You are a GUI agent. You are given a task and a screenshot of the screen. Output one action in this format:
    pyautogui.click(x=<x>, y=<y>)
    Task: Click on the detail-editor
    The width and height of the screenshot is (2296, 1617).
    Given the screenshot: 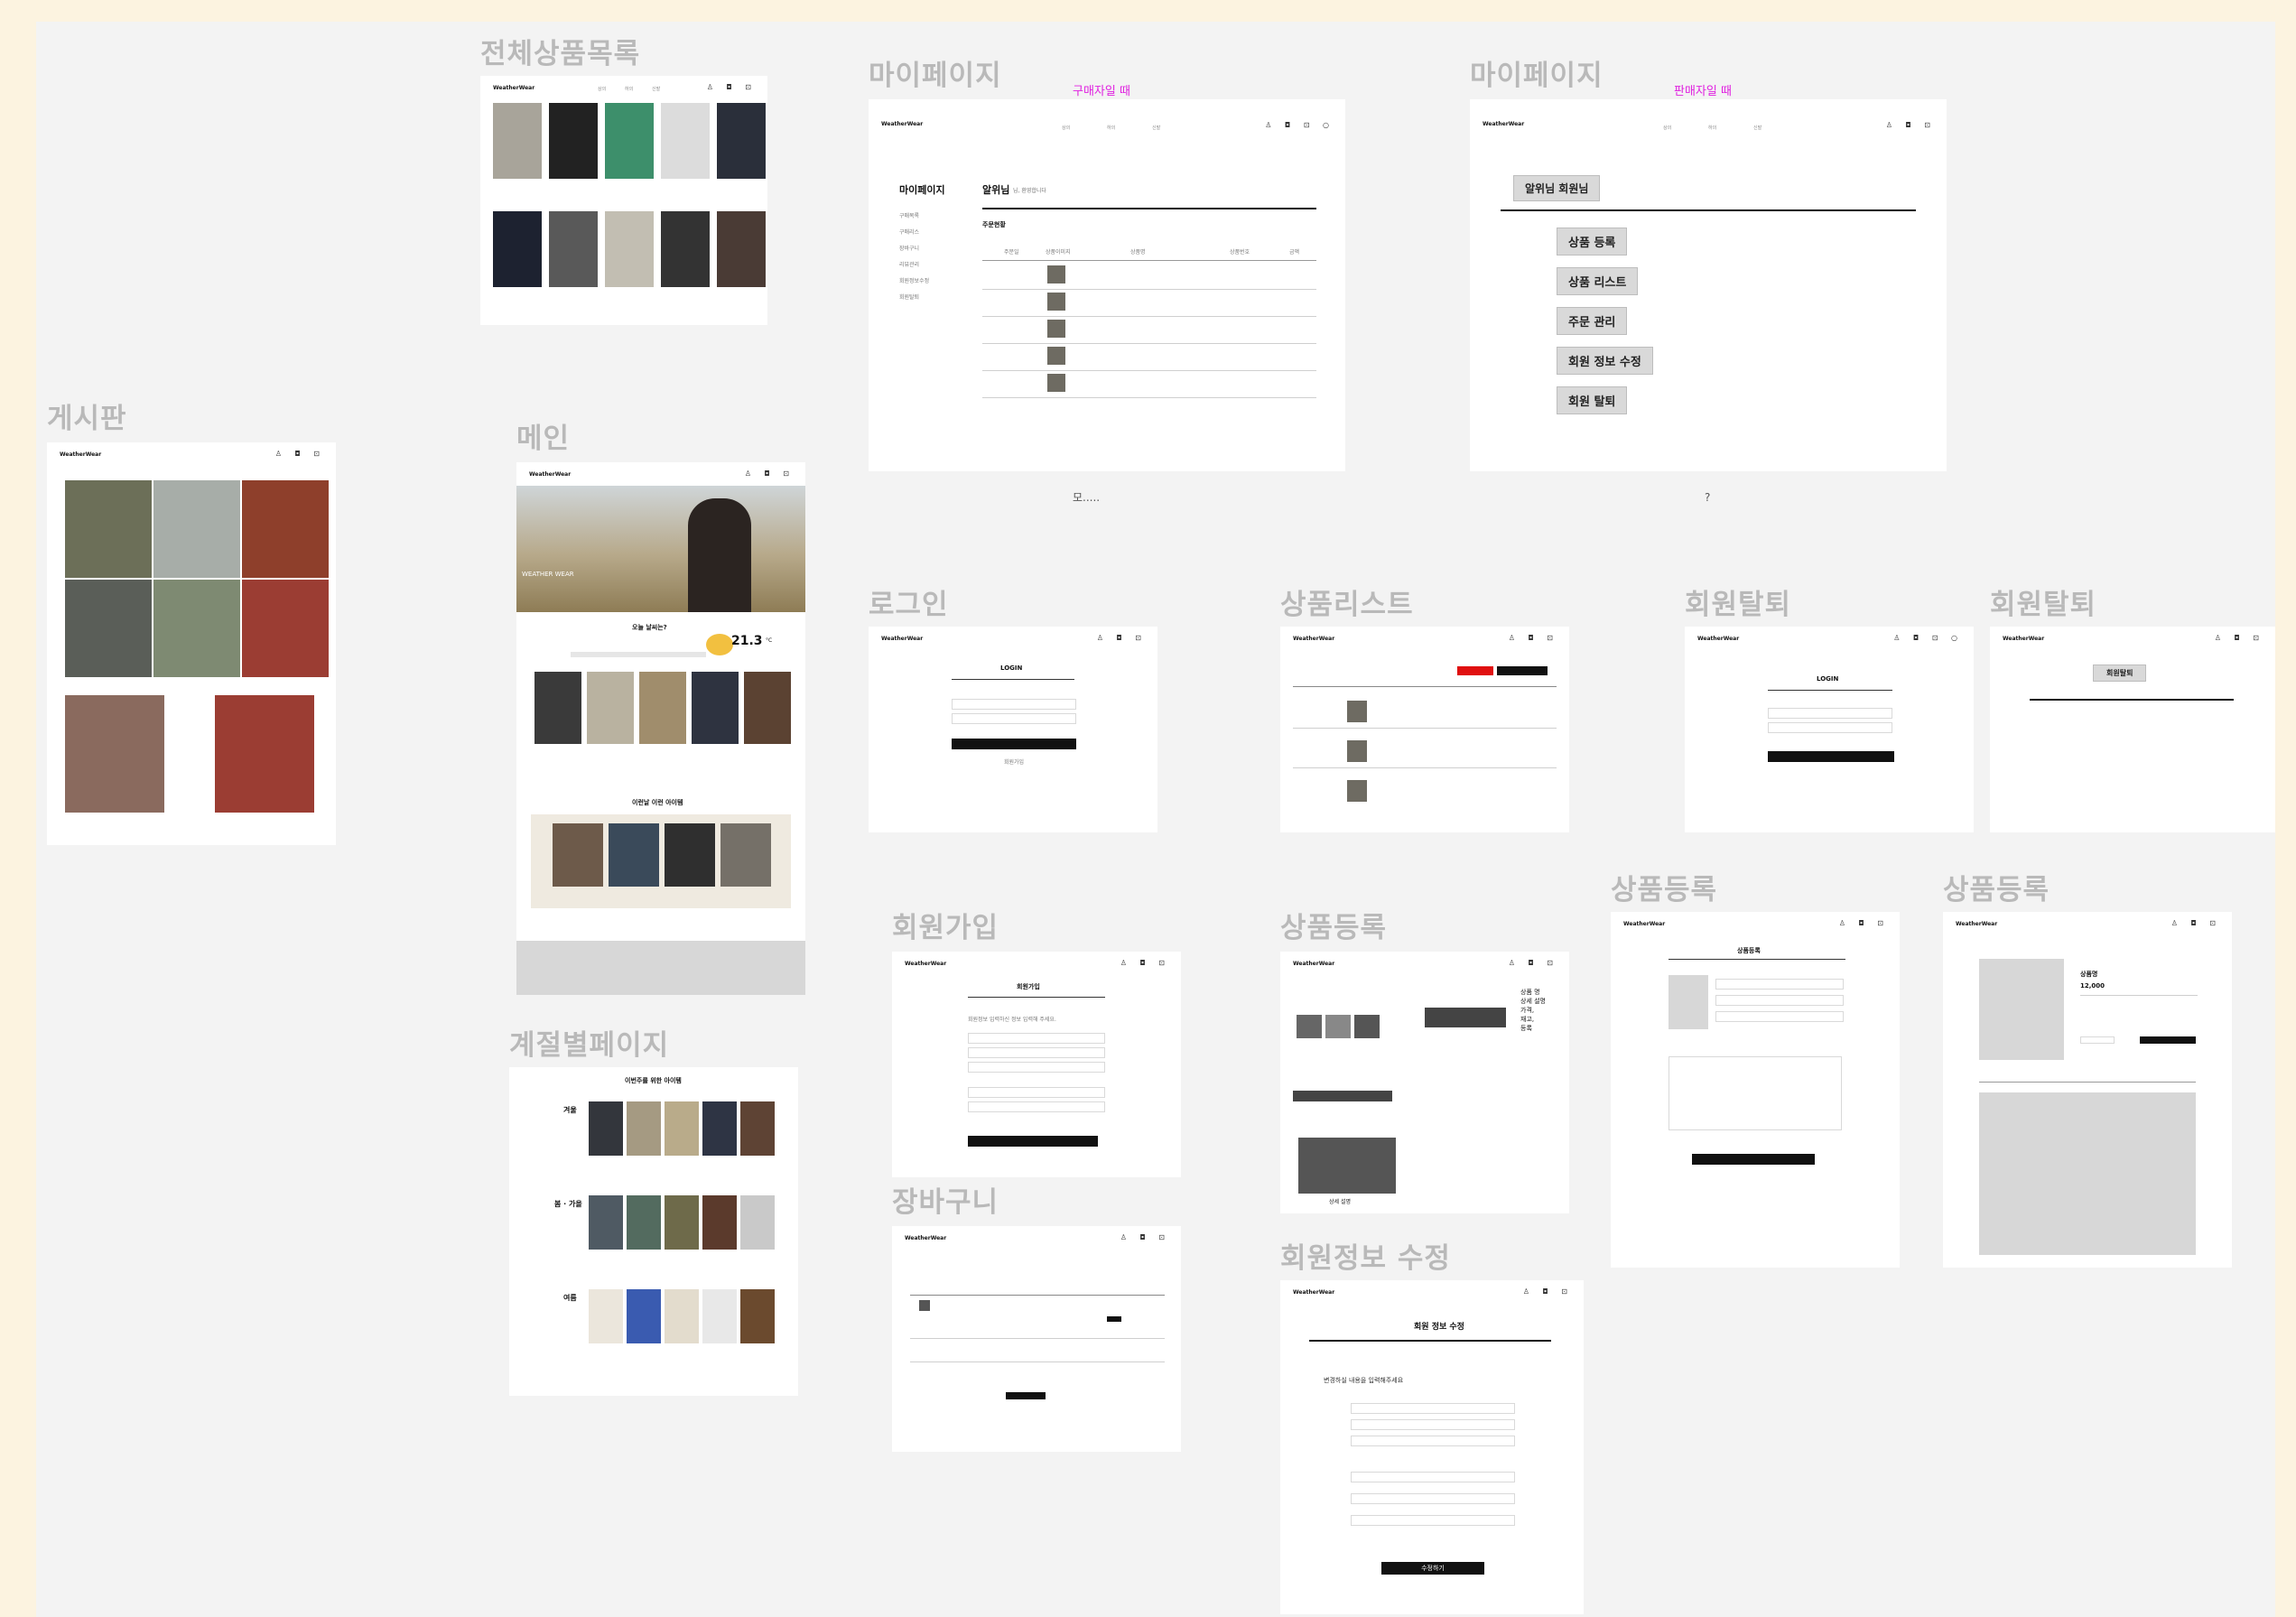 What is the action you would take?
    pyautogui.click(x=1755, y=1093)
    